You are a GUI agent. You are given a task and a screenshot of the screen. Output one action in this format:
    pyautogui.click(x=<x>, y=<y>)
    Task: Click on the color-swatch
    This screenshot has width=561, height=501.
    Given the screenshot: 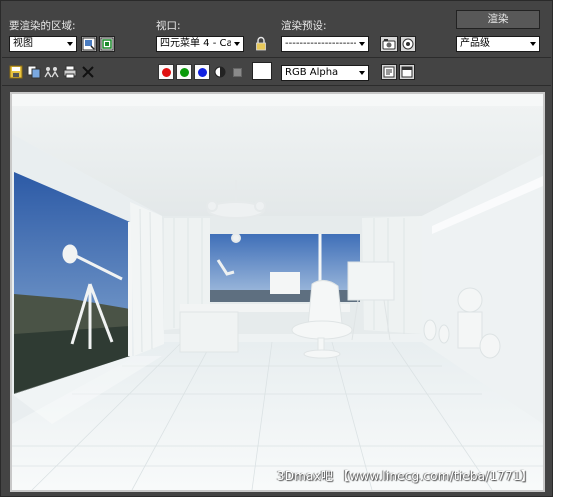 What is the action you would take?
    pyautogui.click(x=262, y=71)
    